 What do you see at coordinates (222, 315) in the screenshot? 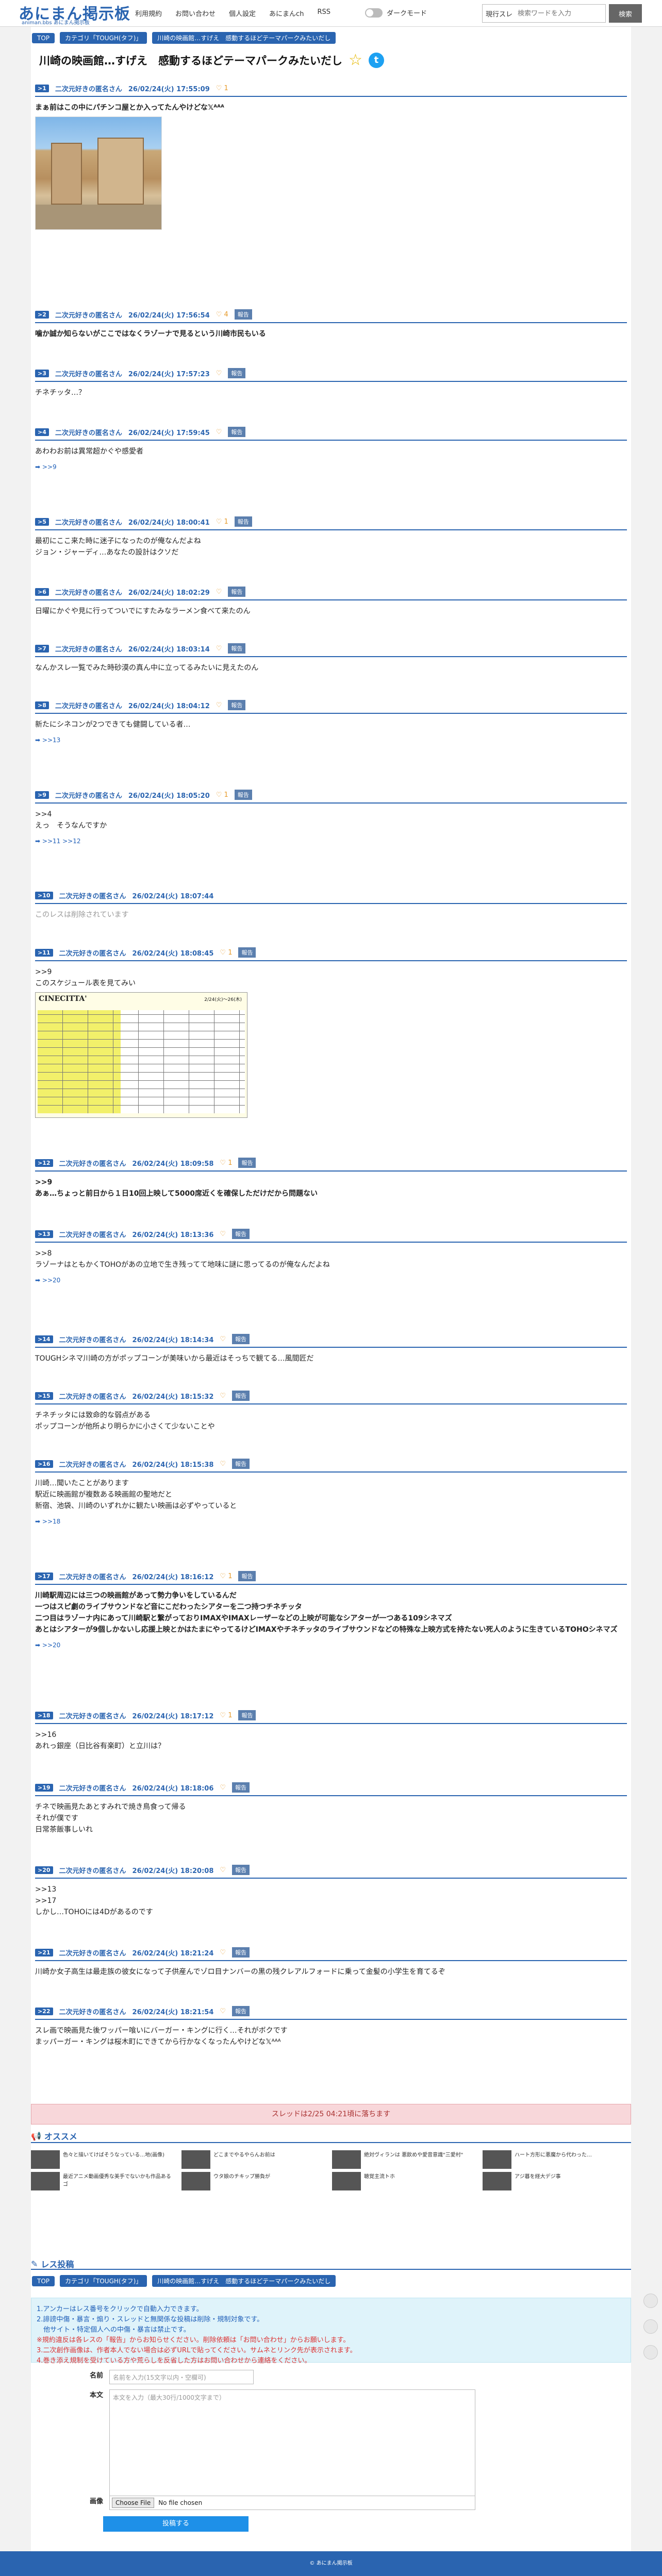
I see `like-heart-icon: ♡ 4` at bounding box center [222, 315].